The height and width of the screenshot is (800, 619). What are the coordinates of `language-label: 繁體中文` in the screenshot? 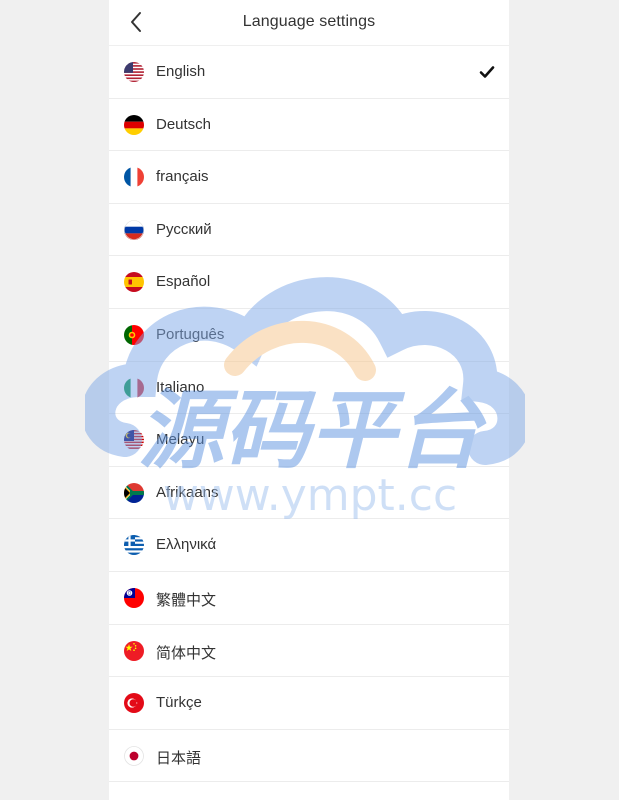 It's located at (186, 600).